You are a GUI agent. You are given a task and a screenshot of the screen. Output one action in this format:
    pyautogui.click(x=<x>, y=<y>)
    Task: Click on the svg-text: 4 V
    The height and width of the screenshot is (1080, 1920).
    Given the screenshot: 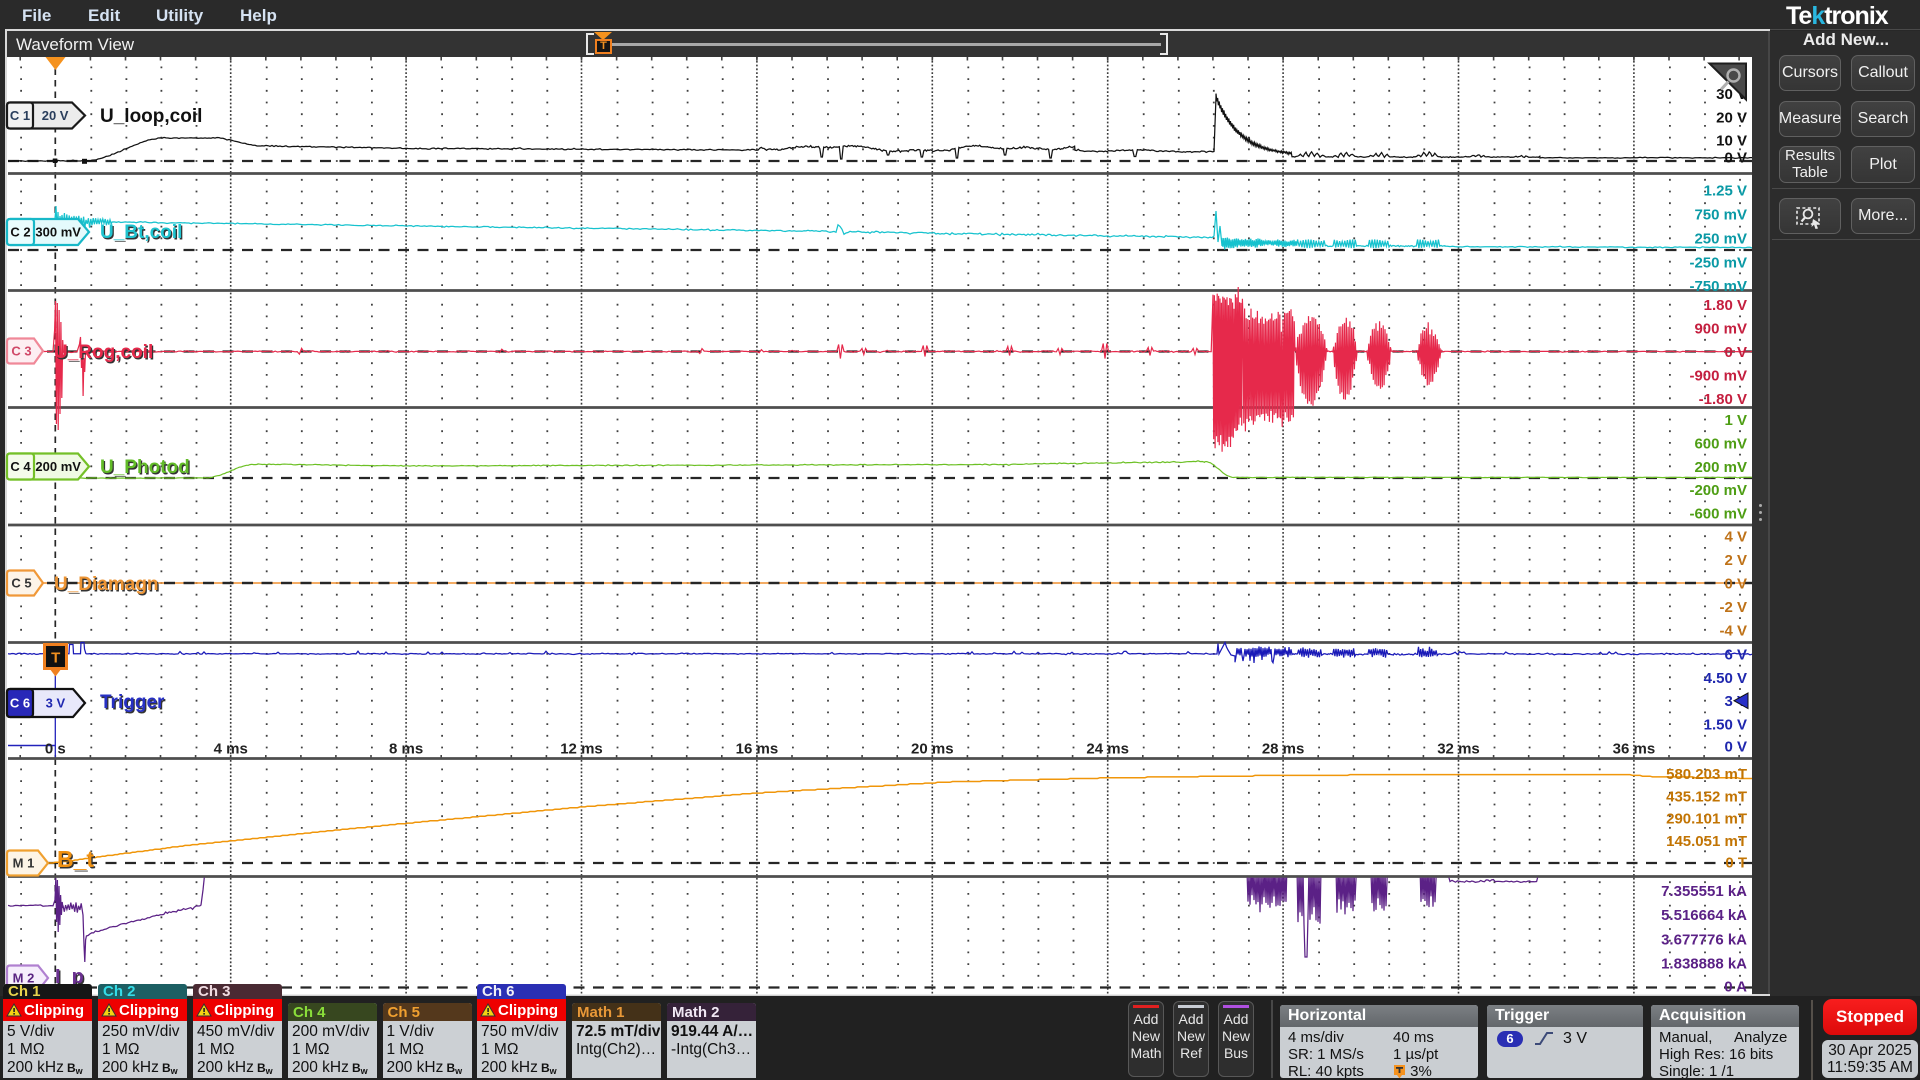 What is the action you would take?
    pyautogui.click(x=1735, y=537)
    